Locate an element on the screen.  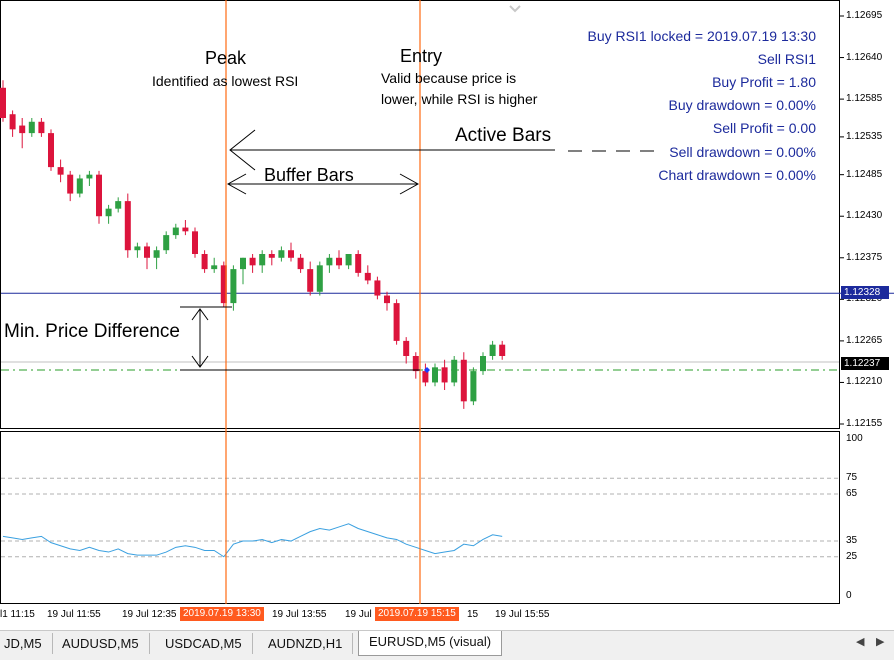
info-buy-profit: Buy Profit = 1.80 is located at coordinates (764, 82).